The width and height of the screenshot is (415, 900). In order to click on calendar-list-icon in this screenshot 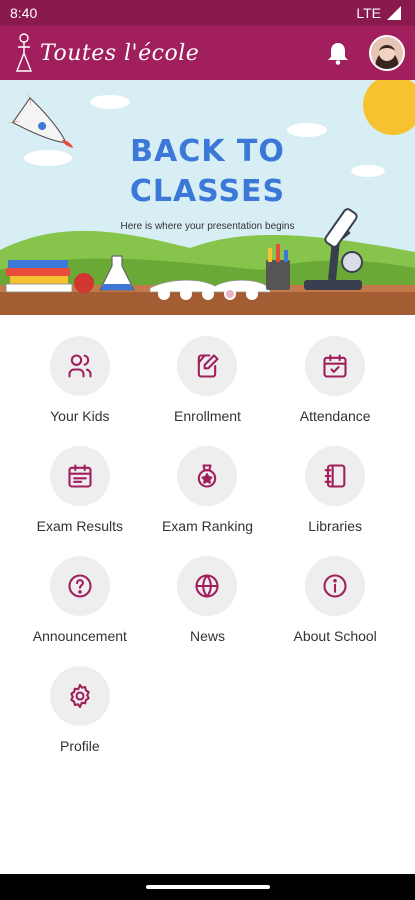, I will do `click(80, 476)`.